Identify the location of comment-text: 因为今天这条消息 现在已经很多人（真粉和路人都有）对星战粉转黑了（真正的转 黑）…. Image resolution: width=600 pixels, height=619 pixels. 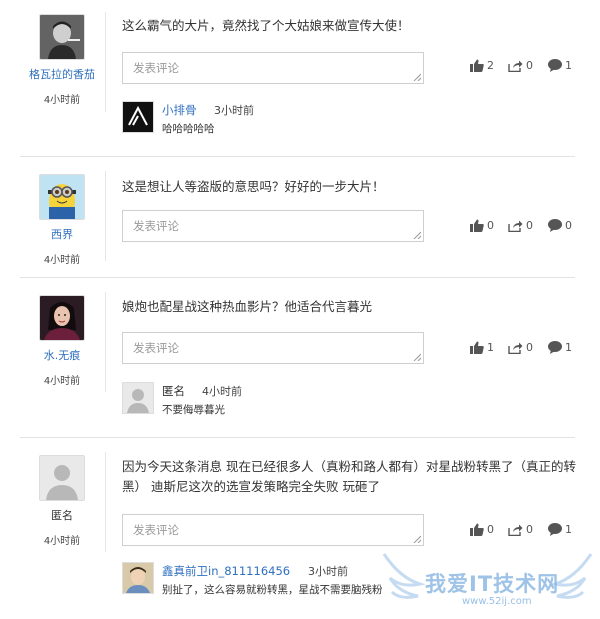
(354, 477).